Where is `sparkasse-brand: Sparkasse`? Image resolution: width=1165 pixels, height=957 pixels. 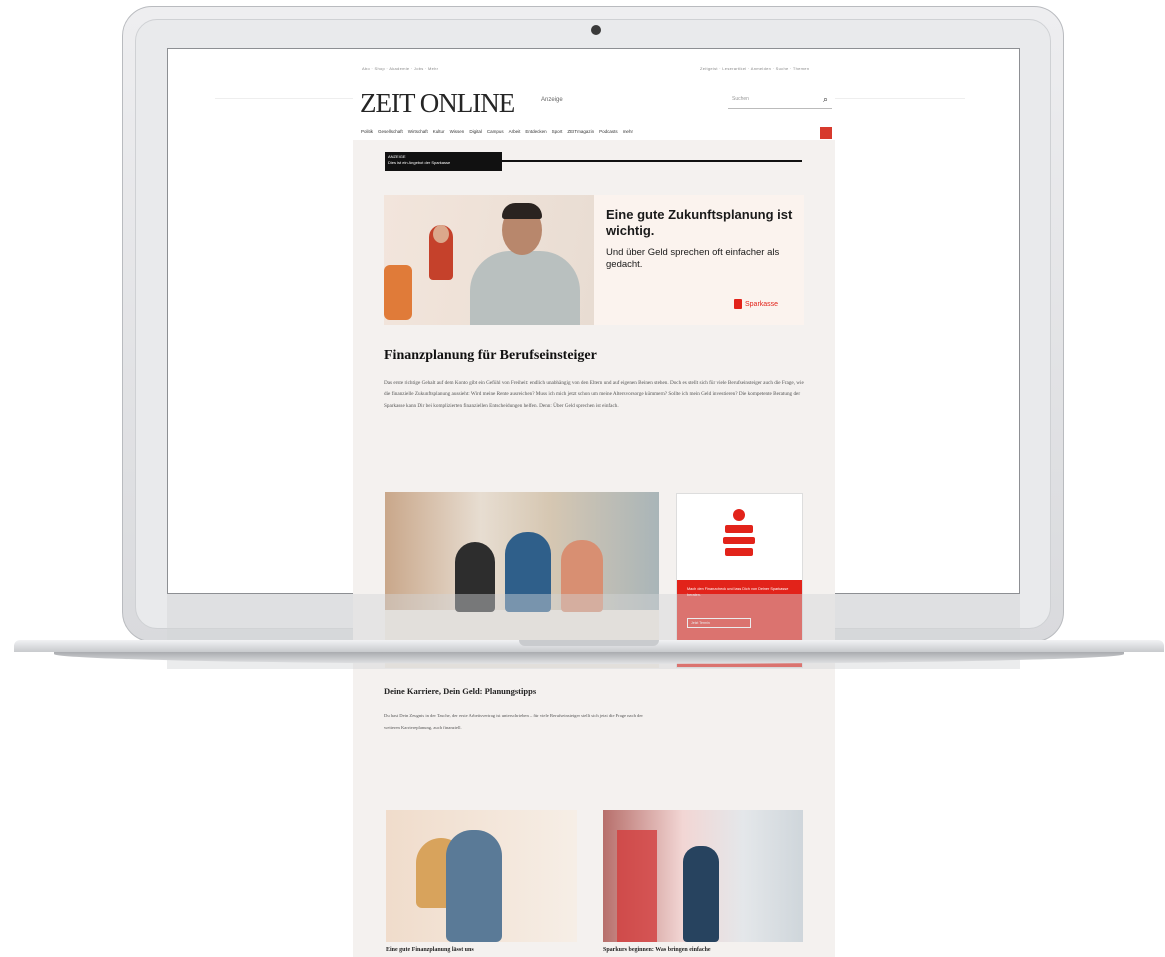 sparkasse-brand: Sparkasse is located at coordinates (756, 304).